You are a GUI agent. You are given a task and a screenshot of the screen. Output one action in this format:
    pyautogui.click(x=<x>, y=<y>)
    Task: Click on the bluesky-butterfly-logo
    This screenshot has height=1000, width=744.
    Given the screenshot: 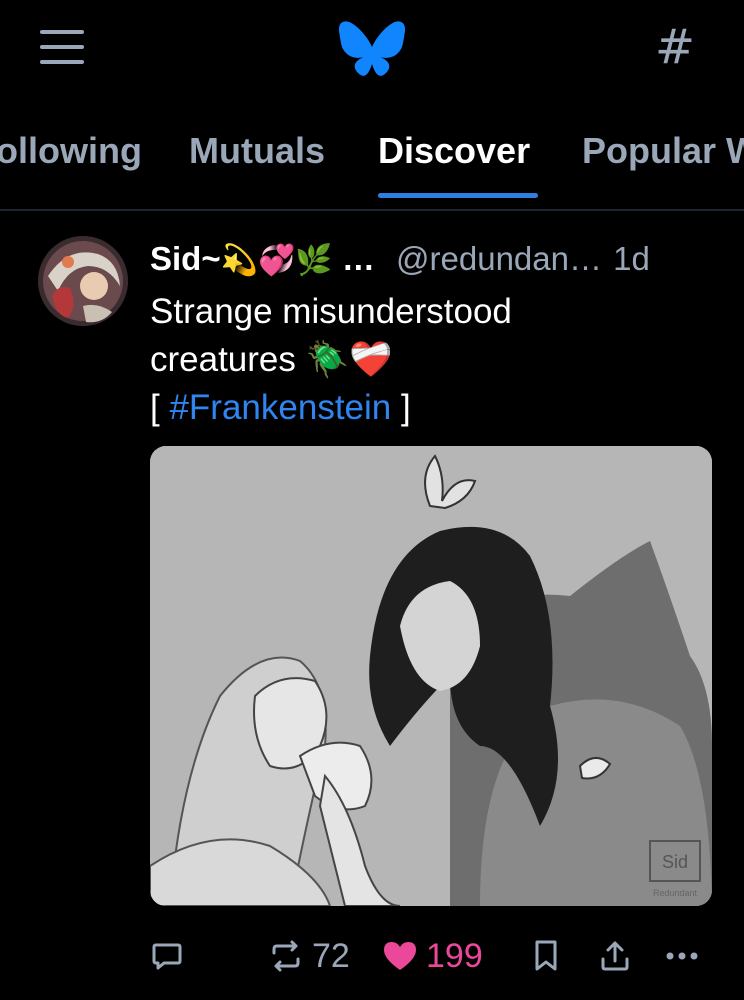 What is the action you would take?
    pyautogui.click(x=372, y=50)
    